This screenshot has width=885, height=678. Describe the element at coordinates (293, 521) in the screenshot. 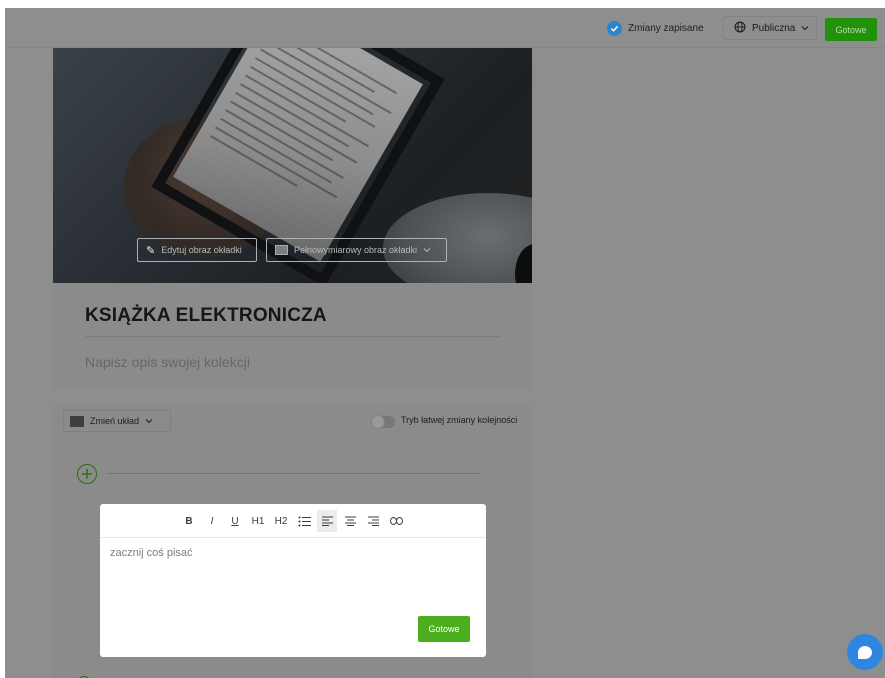

I see `editor-toolbar: B I U H1 H2` at that location.